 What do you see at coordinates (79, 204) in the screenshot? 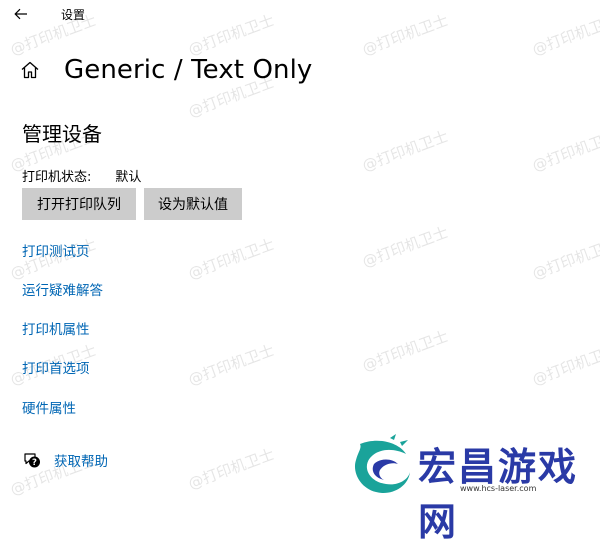
I see `open-print-queue-button: 打开打印队列` at bounding box center [79, 204].